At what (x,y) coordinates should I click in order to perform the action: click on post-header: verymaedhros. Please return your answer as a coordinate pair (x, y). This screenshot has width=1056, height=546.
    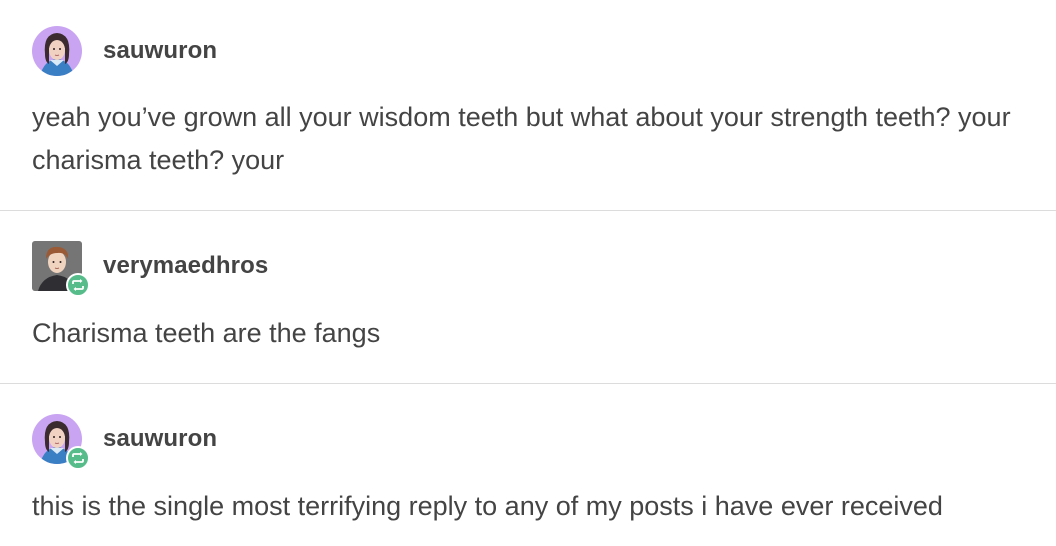
    Looking at the image, I should click on (150, 269).